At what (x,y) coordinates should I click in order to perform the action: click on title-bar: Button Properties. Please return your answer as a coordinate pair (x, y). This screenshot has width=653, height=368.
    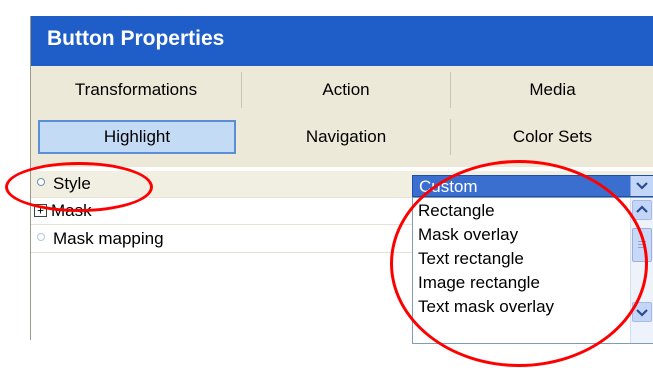
    Looking at the image, I should click on (342, 41).